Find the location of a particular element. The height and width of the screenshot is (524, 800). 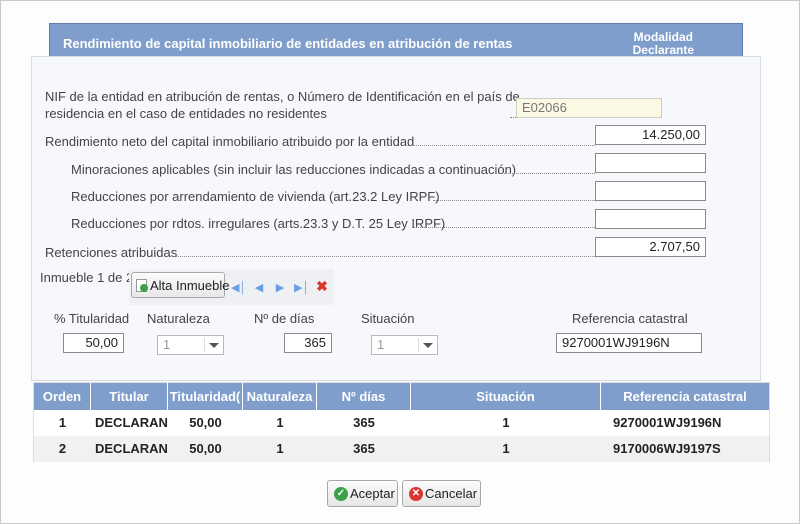

last-record-icon: ▶│ is located at coordinates (301, 288).